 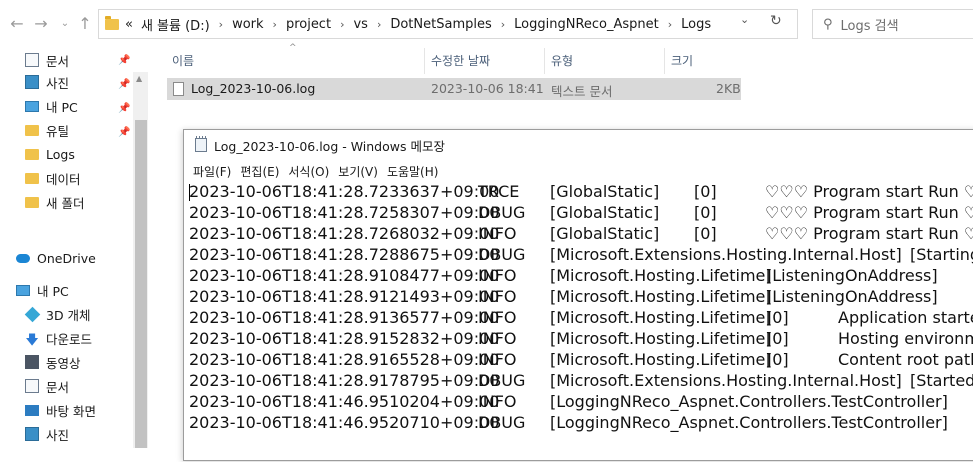 I want to click on sidebar-item-util: 유틸, so click(x=47, y=130).